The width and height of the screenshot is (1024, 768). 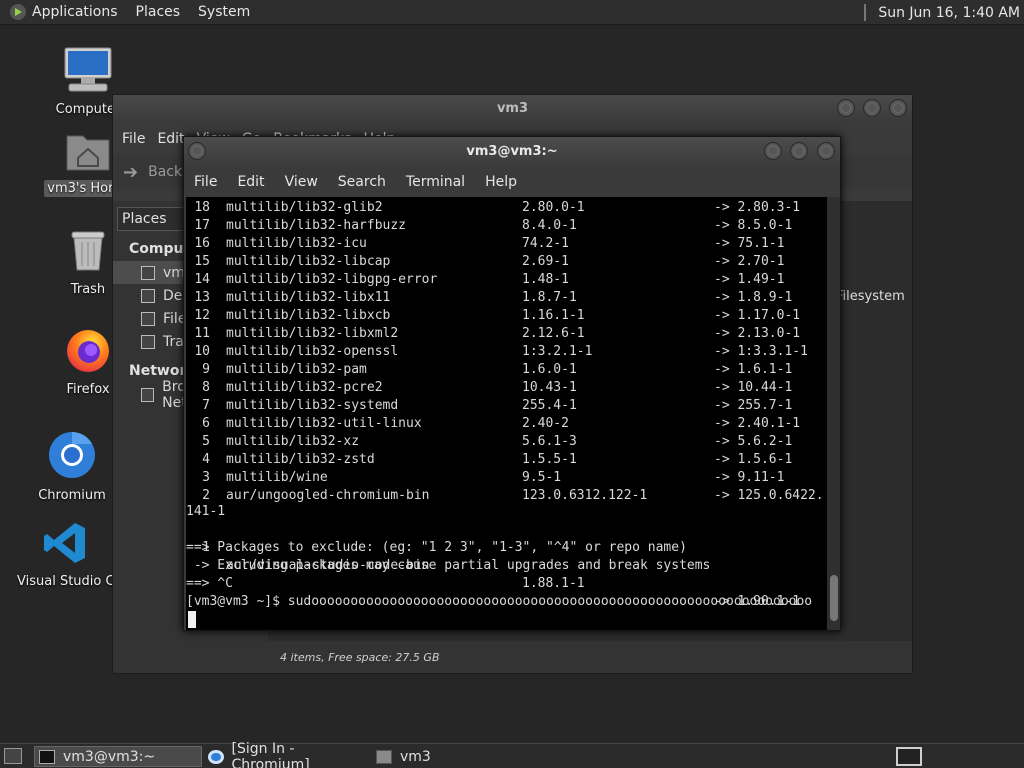 I want to click on taskbar-item-label: [Sign In - Chromium], so click(x=270, y=754).